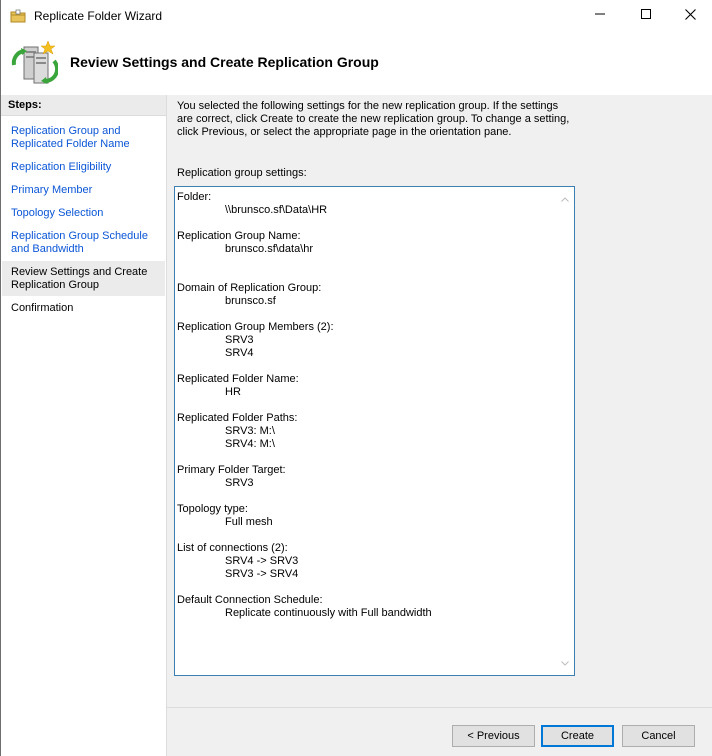  Describe the element at coordinates (25, 105) in the screenshot. I see `steps-title: Steps:` at that location.